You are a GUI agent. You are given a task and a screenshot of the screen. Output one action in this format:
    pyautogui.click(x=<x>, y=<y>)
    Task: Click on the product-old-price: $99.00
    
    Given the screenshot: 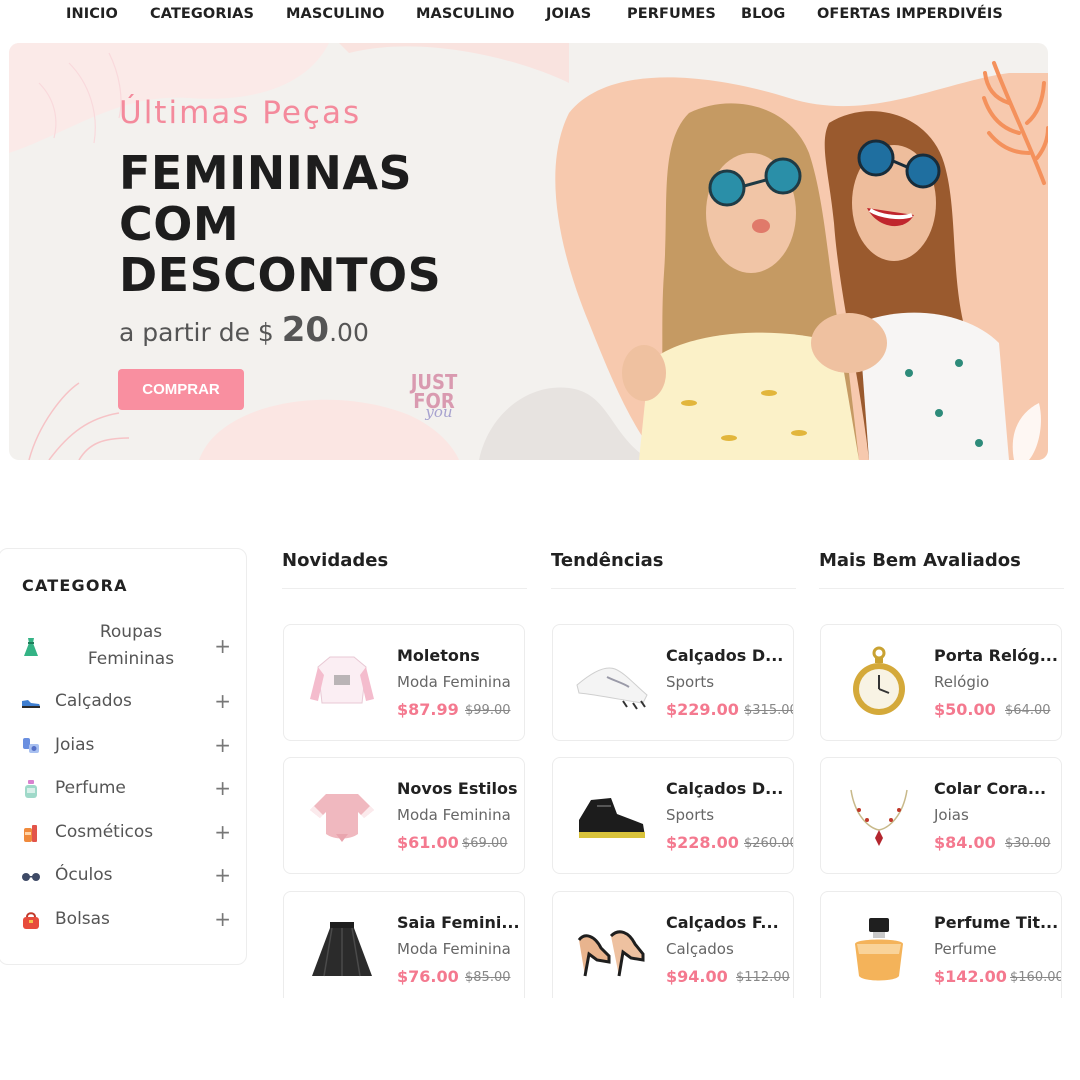 What is the action you would take?
    pyautogui.click(x=488, y=710)
    